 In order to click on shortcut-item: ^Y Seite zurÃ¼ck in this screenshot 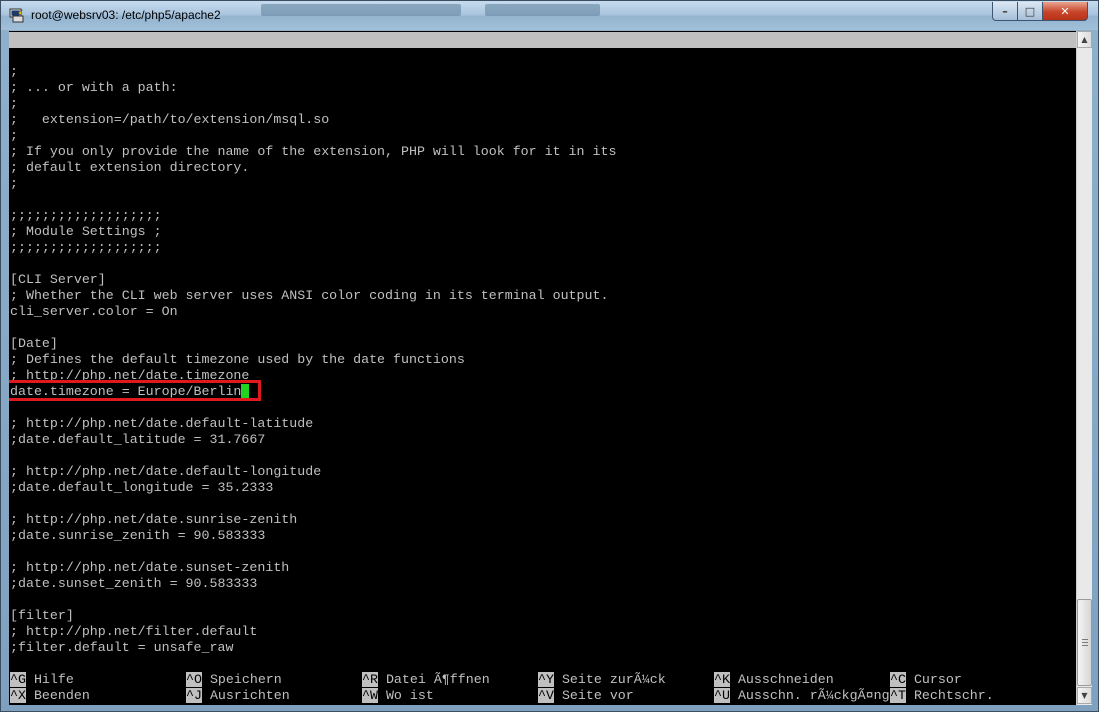, I will do `click(602, 680)`.